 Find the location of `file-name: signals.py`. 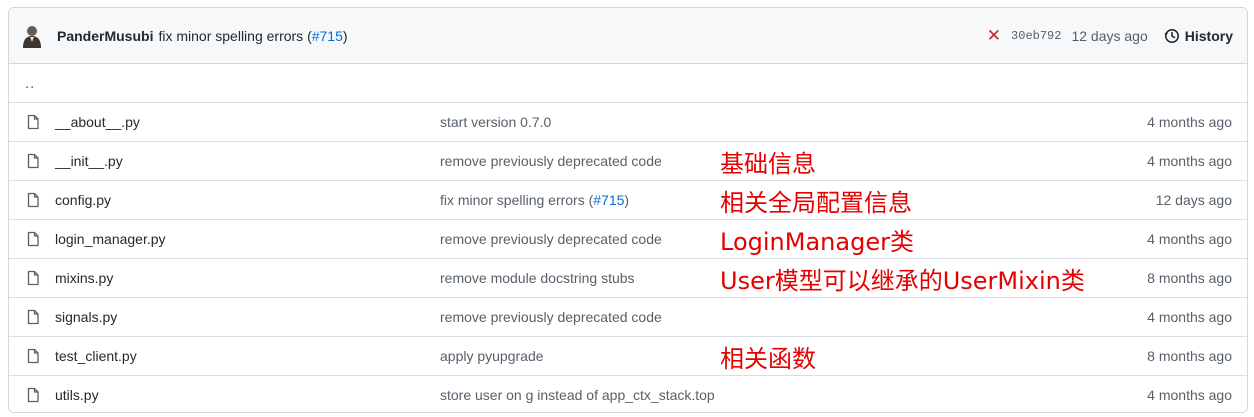

file-name: signals.py is located at coordinates (247, 317).